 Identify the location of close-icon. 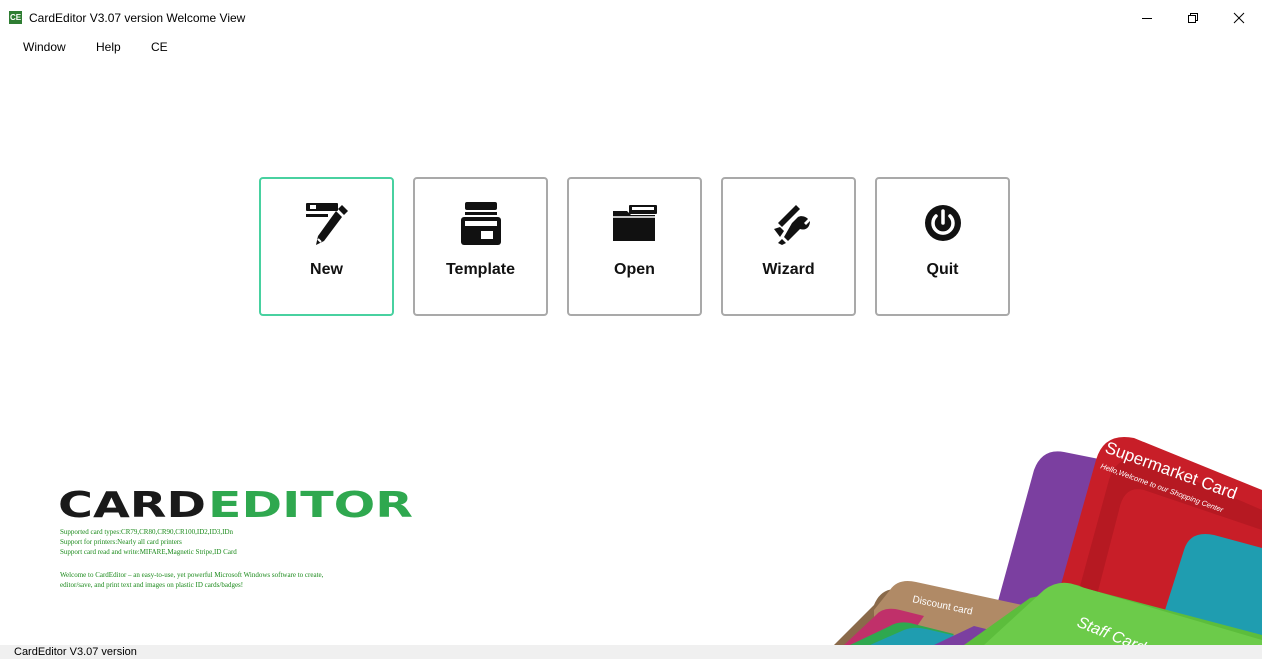
(1239, 18).